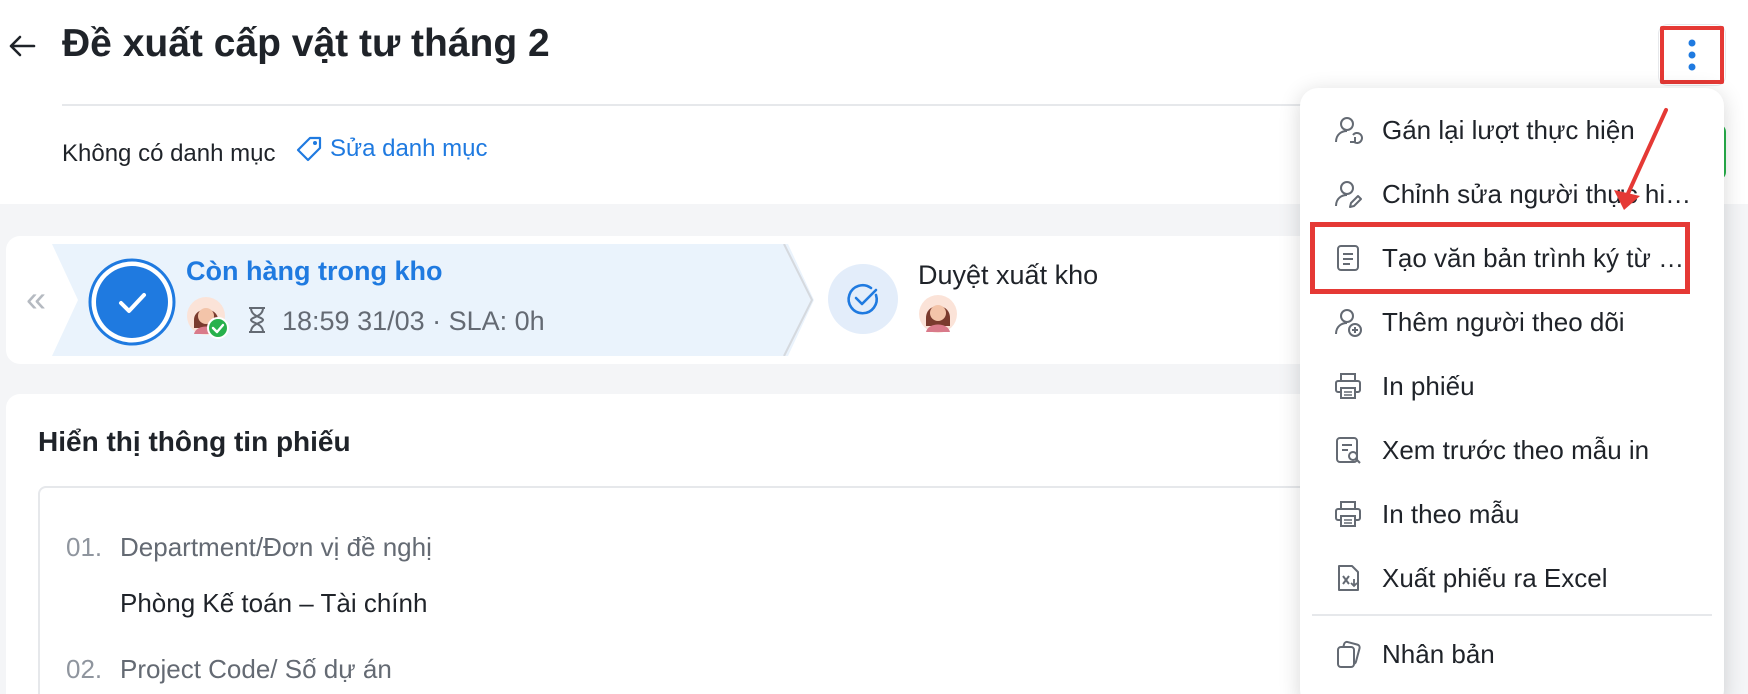 This screenshot has height=694, width=1748. Describe the element at coordinates (1495, 577) in the screenshot. I see `menu-item-label: Xuất phiếu ra Excel` at that location.